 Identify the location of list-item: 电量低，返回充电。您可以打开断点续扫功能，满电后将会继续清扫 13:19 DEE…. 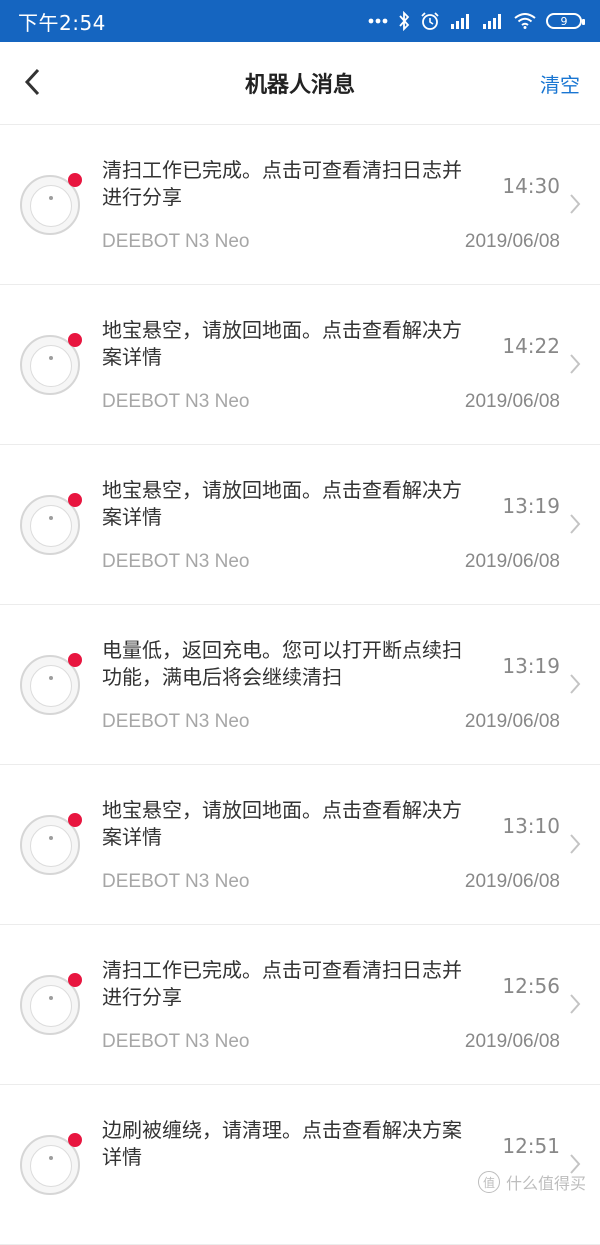
(300, 685).